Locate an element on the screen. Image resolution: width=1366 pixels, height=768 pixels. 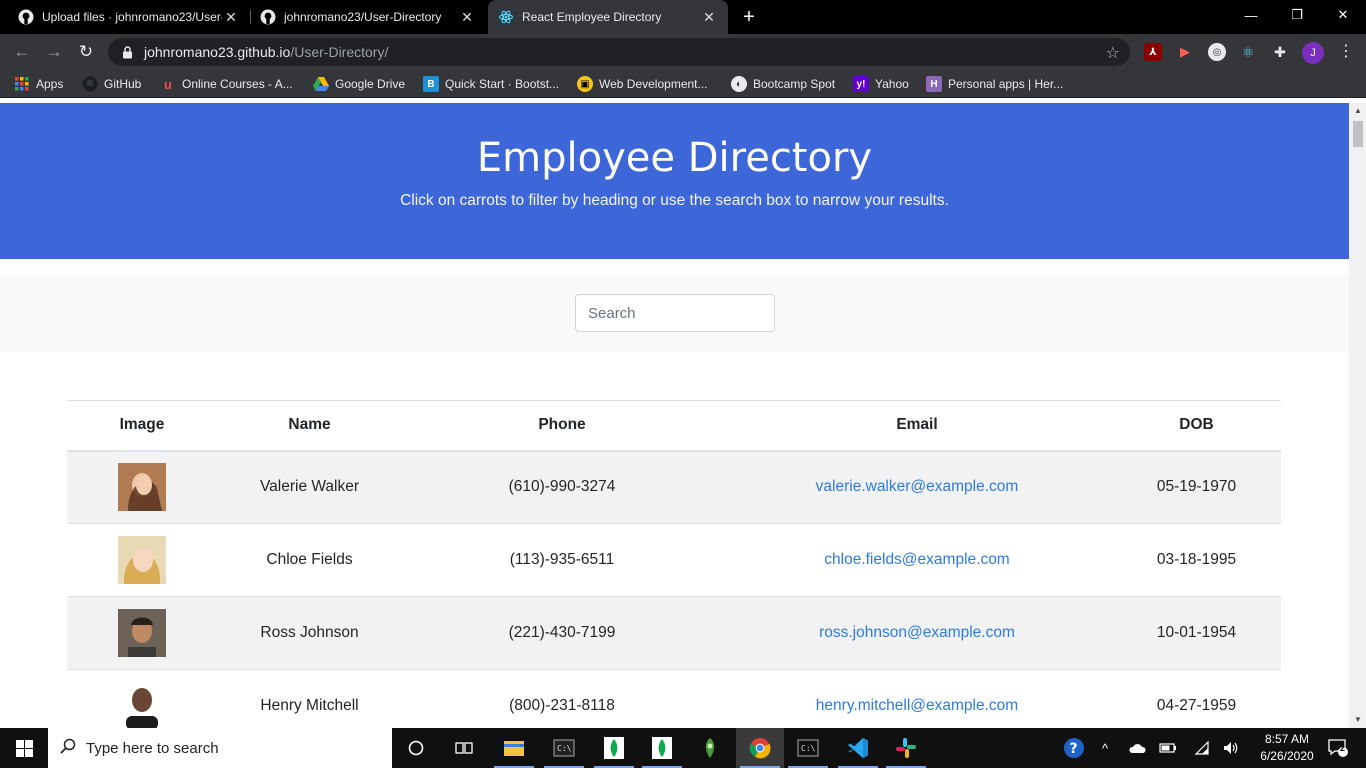
windows-logo-icon is located at coordinates (24, 748).